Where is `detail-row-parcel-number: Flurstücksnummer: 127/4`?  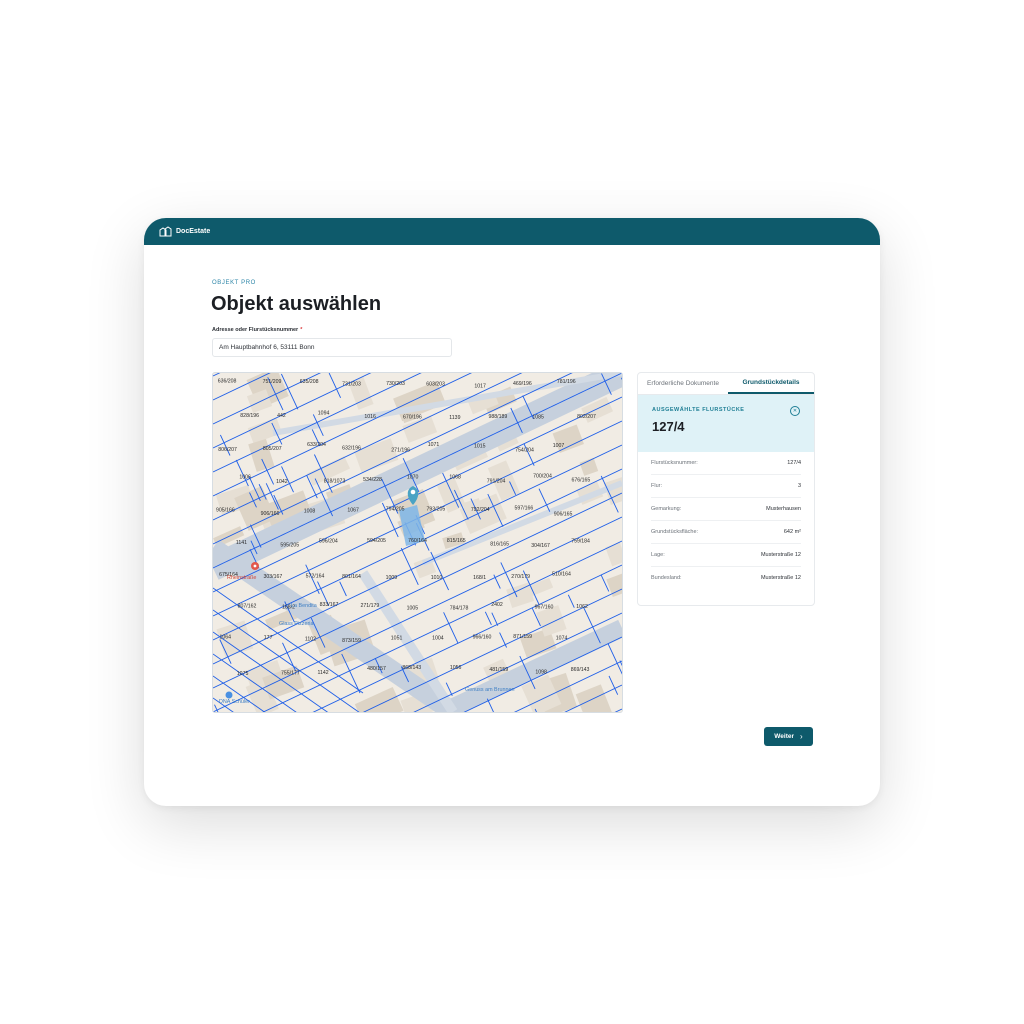 detail-row-parcel-number: Flurstücksnummer: 127/4 is located at coordinates (726, 463).